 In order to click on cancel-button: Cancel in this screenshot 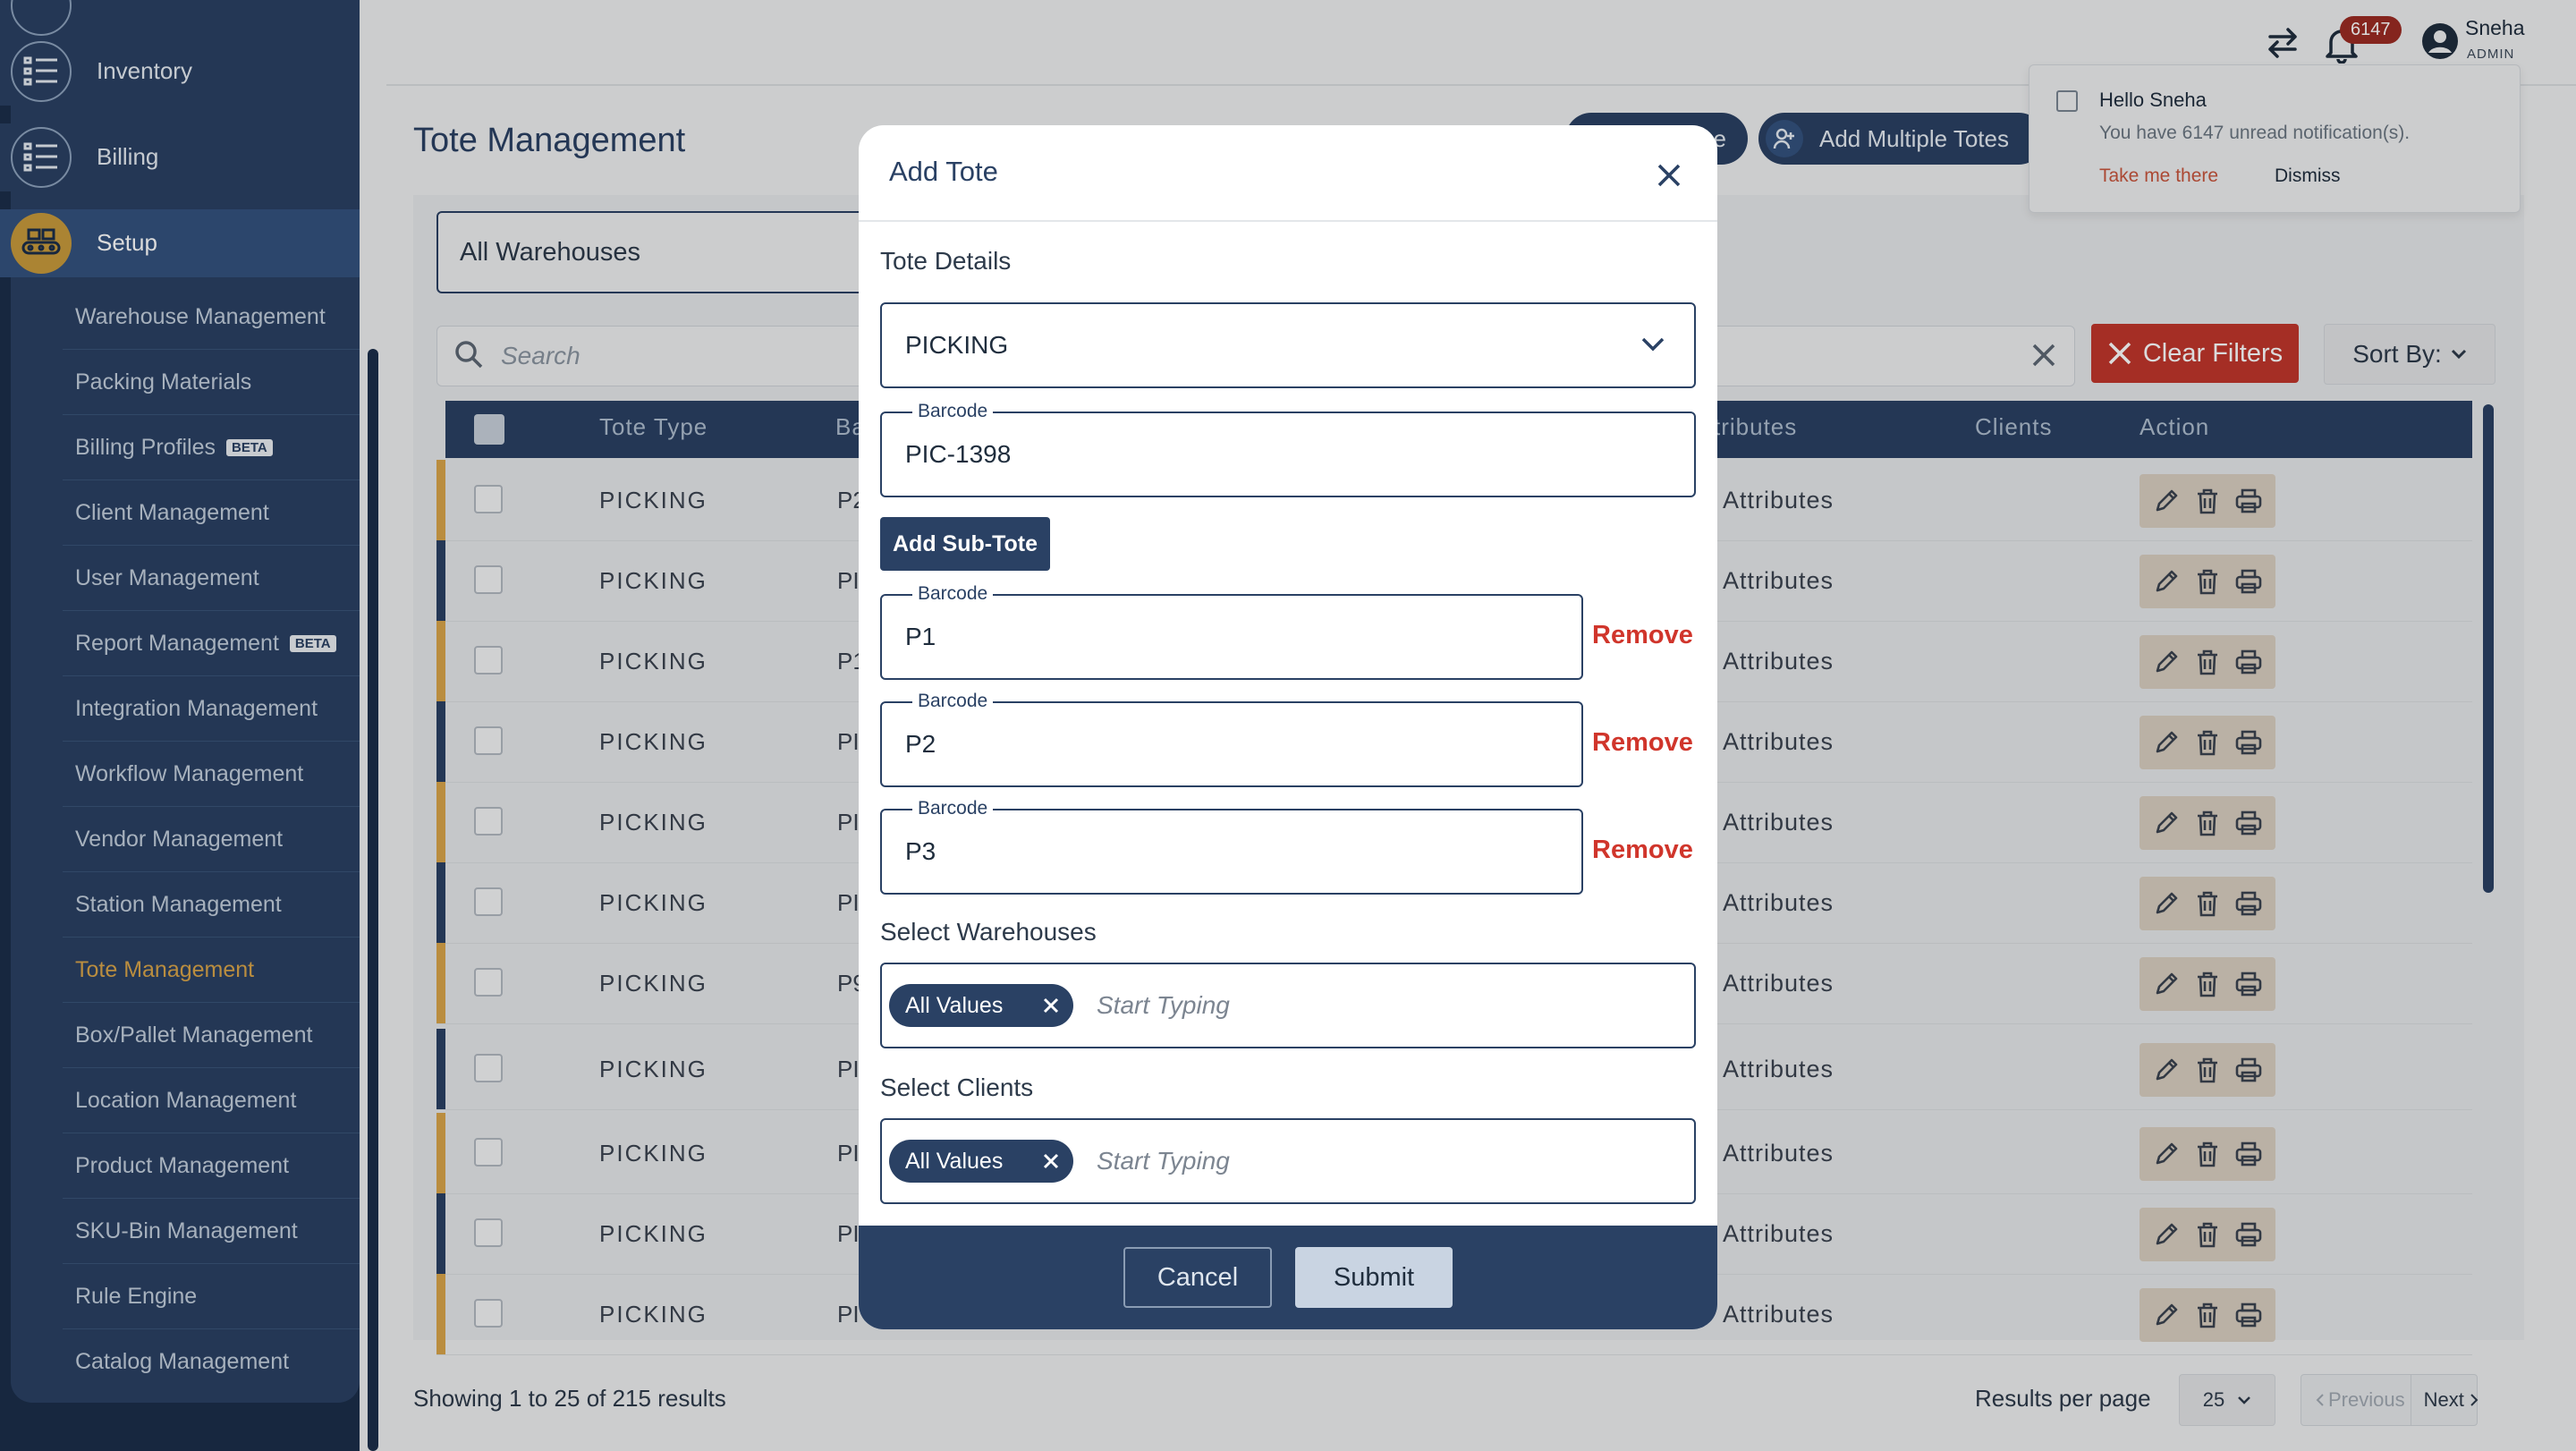, I will do `click(1197, 1277)`.